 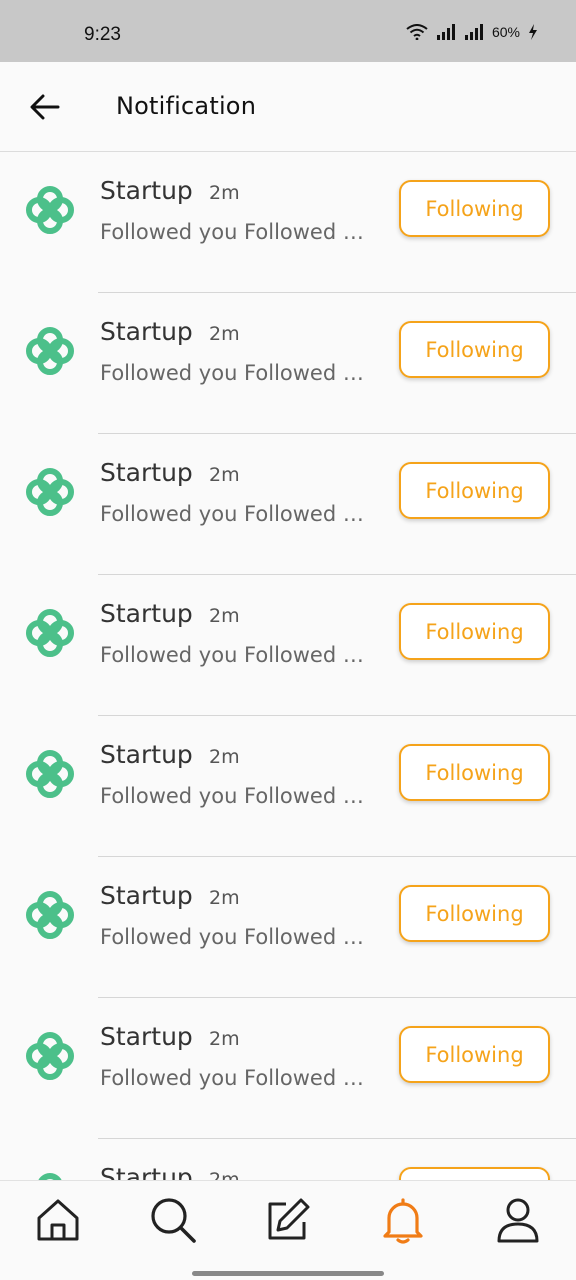 I want to click on status-time: 9:23, so click(x=102, y=34).